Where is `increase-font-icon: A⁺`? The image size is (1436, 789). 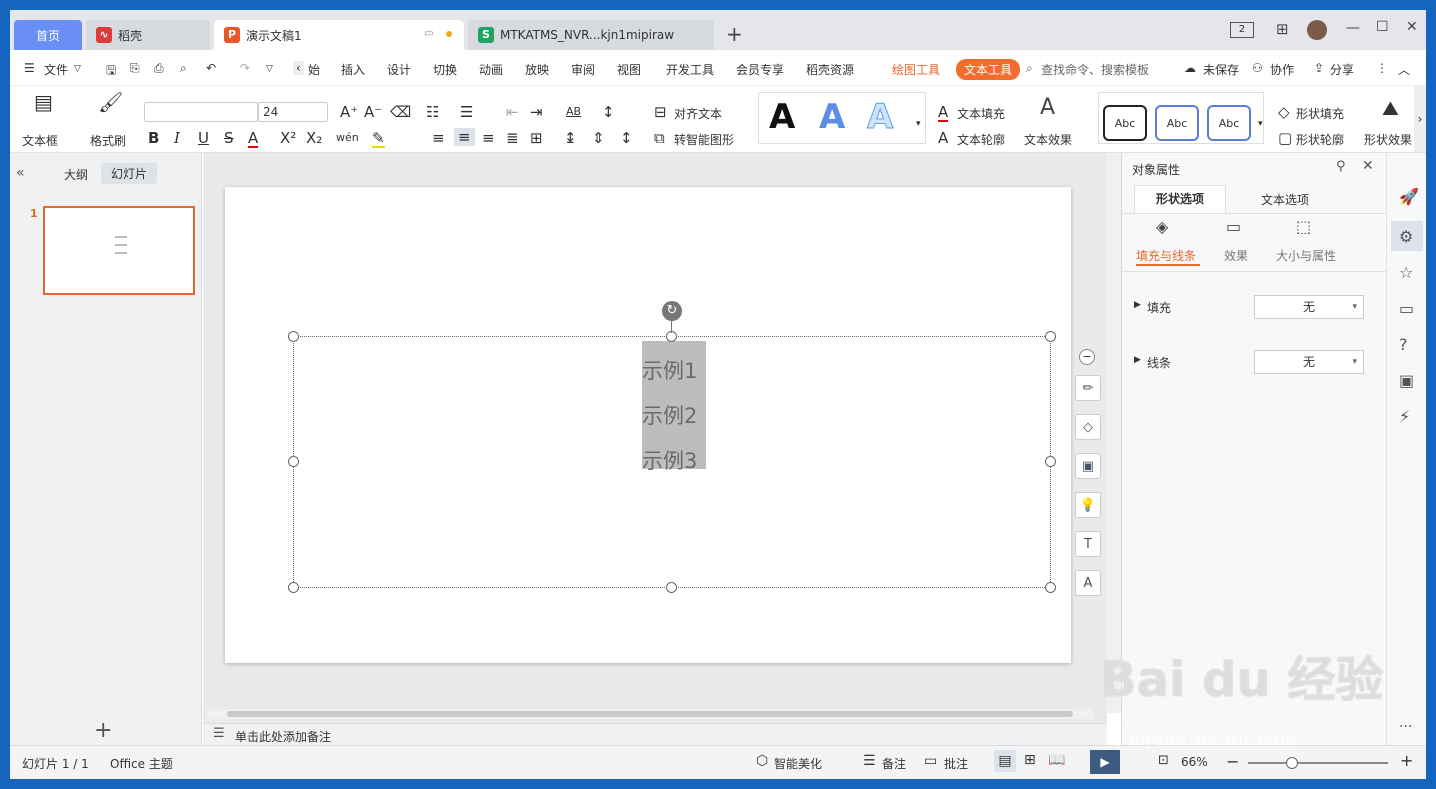 increase-font-icon: A⁺ is located at coordinates (349, 112).